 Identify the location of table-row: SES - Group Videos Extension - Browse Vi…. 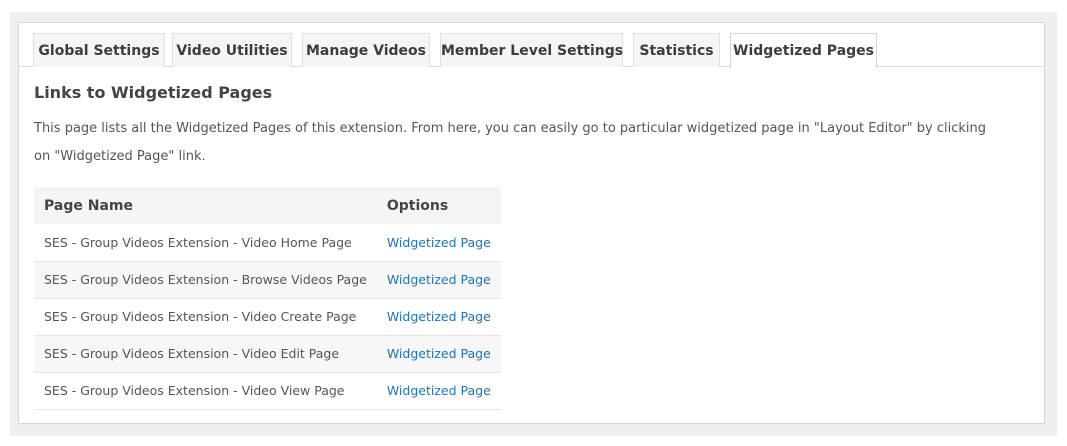
(267, 280).